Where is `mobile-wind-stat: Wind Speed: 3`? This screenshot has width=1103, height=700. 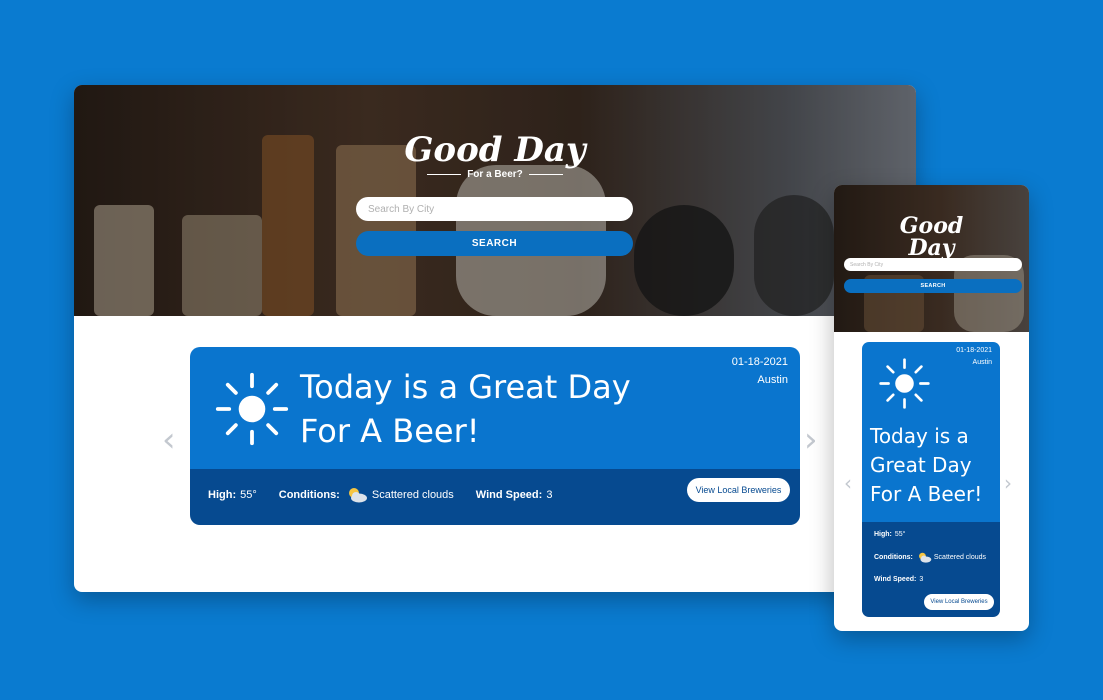
mobile-wind-stat: Wind Speed: 3 is located at coordinates (898, 579).